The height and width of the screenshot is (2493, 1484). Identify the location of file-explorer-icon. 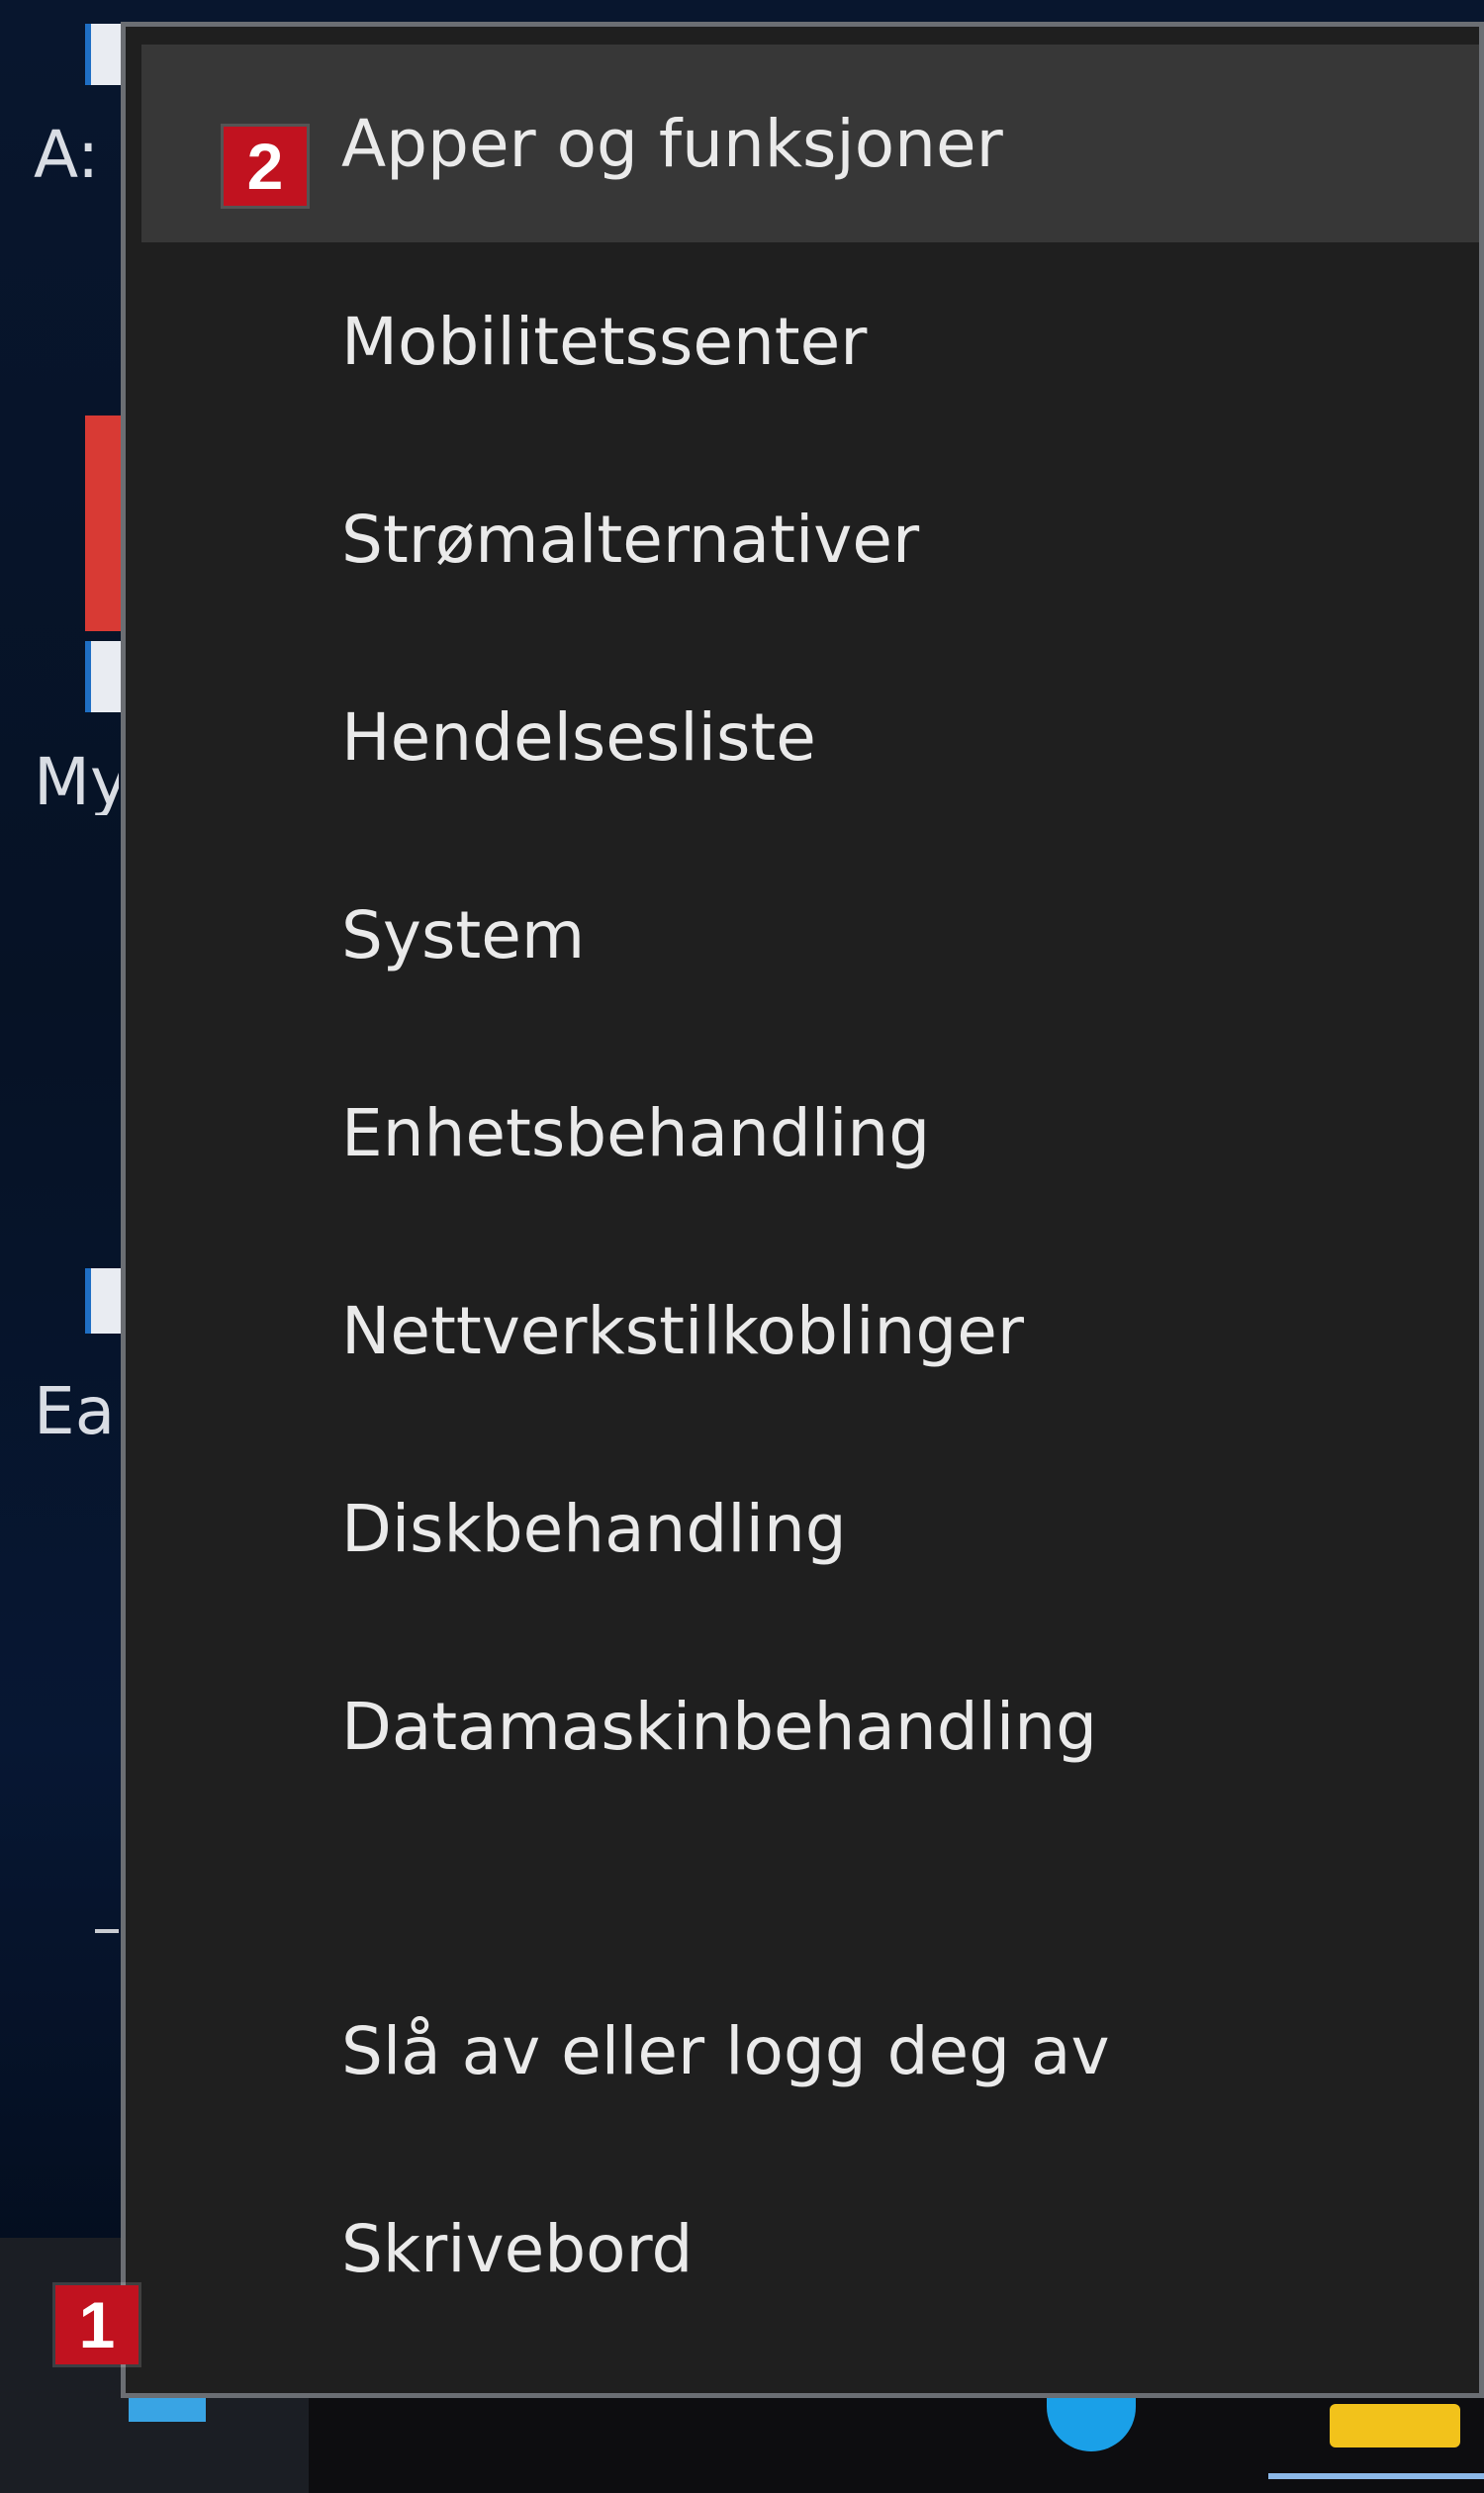
(1395, 2425).